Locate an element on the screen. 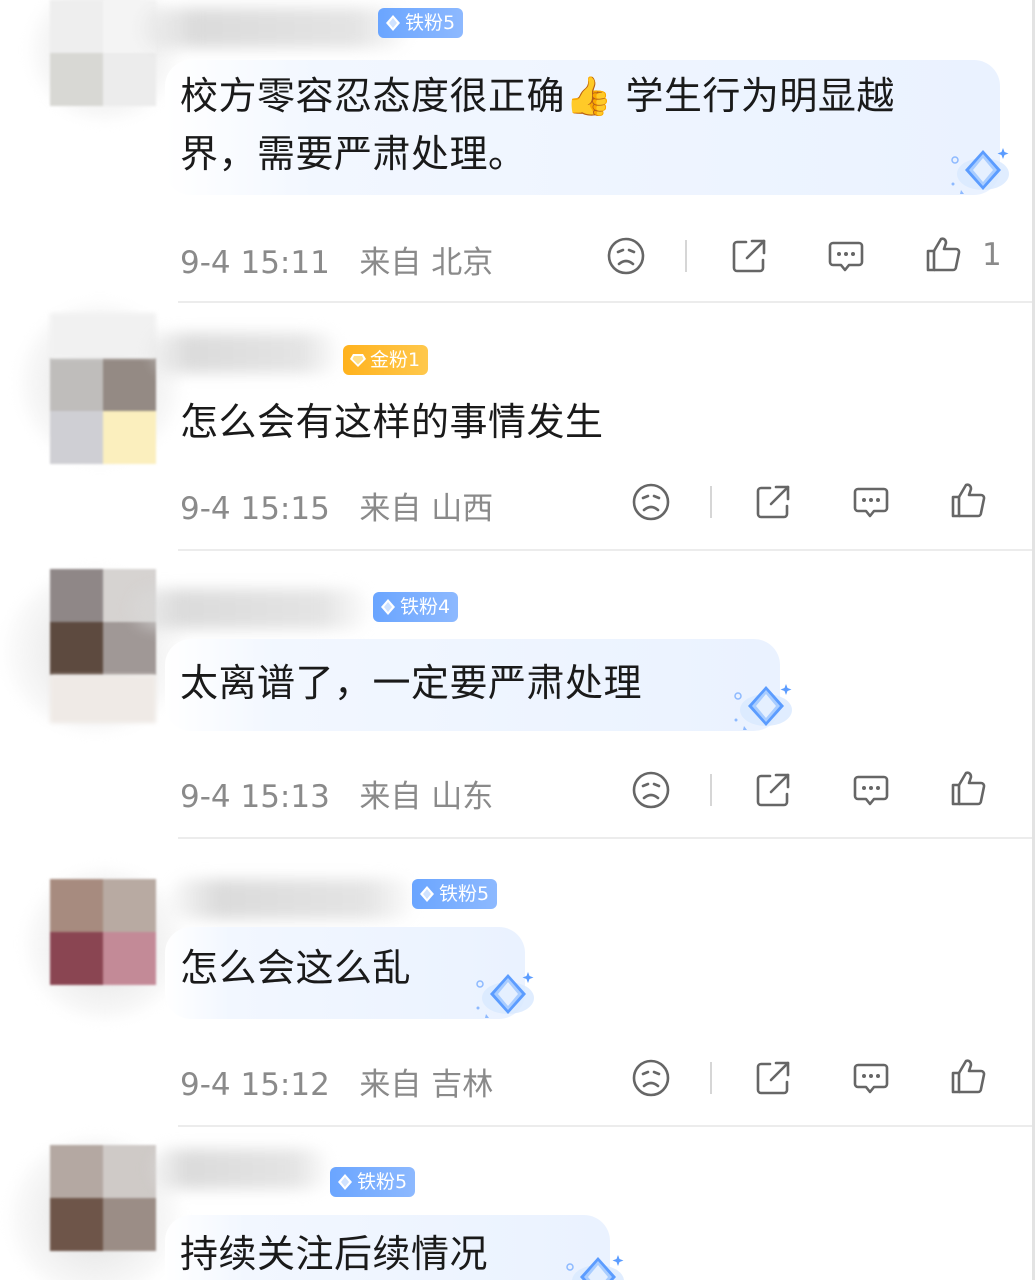  comment-text-line: 校方零容忍态度很正确👍 学生行为明显越 is located at coordinates (537, 96).